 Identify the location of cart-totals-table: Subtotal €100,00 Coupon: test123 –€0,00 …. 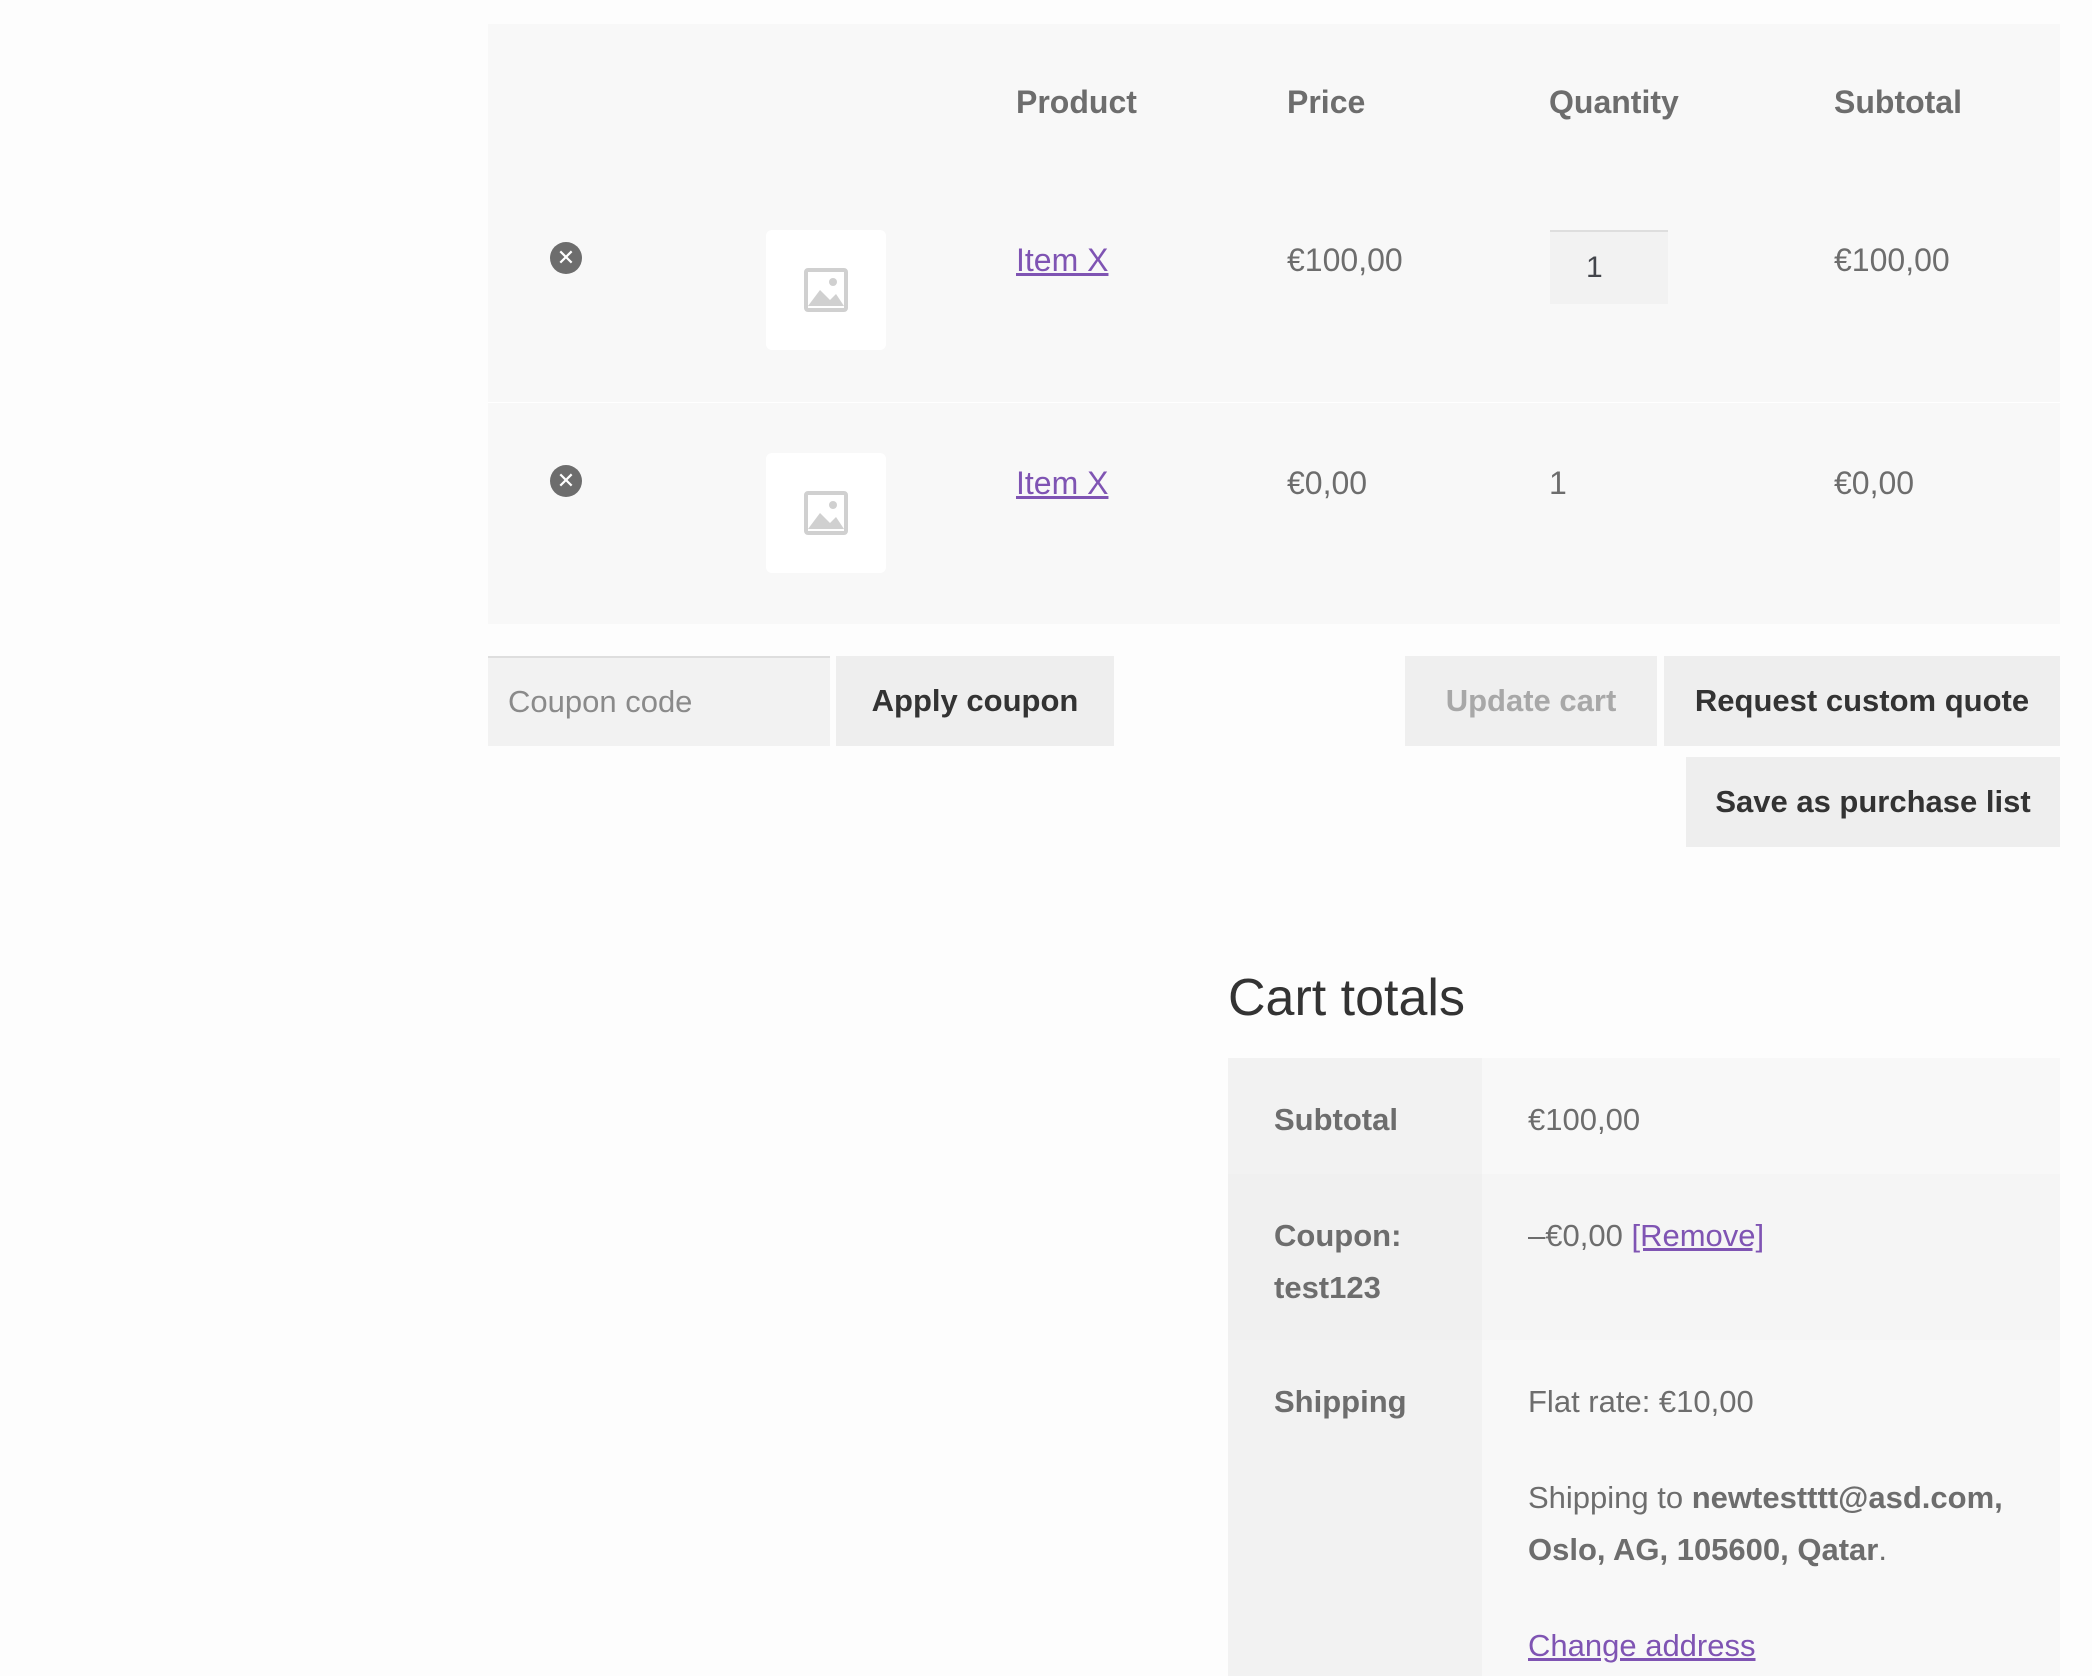
(1644, 1367).